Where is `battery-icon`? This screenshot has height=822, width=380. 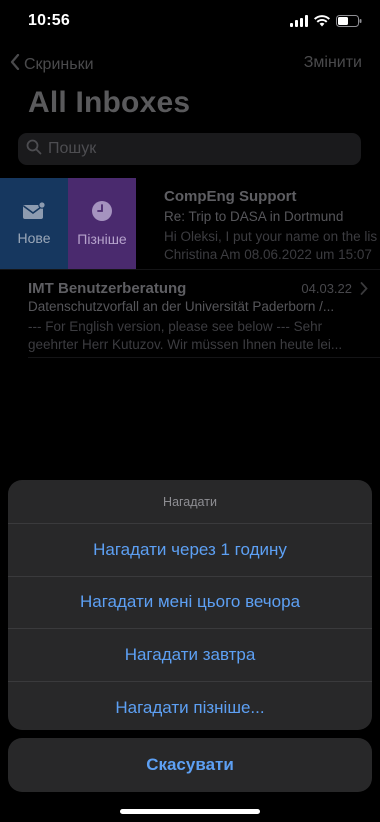 battery-icon is located at coordinates (349, 23).